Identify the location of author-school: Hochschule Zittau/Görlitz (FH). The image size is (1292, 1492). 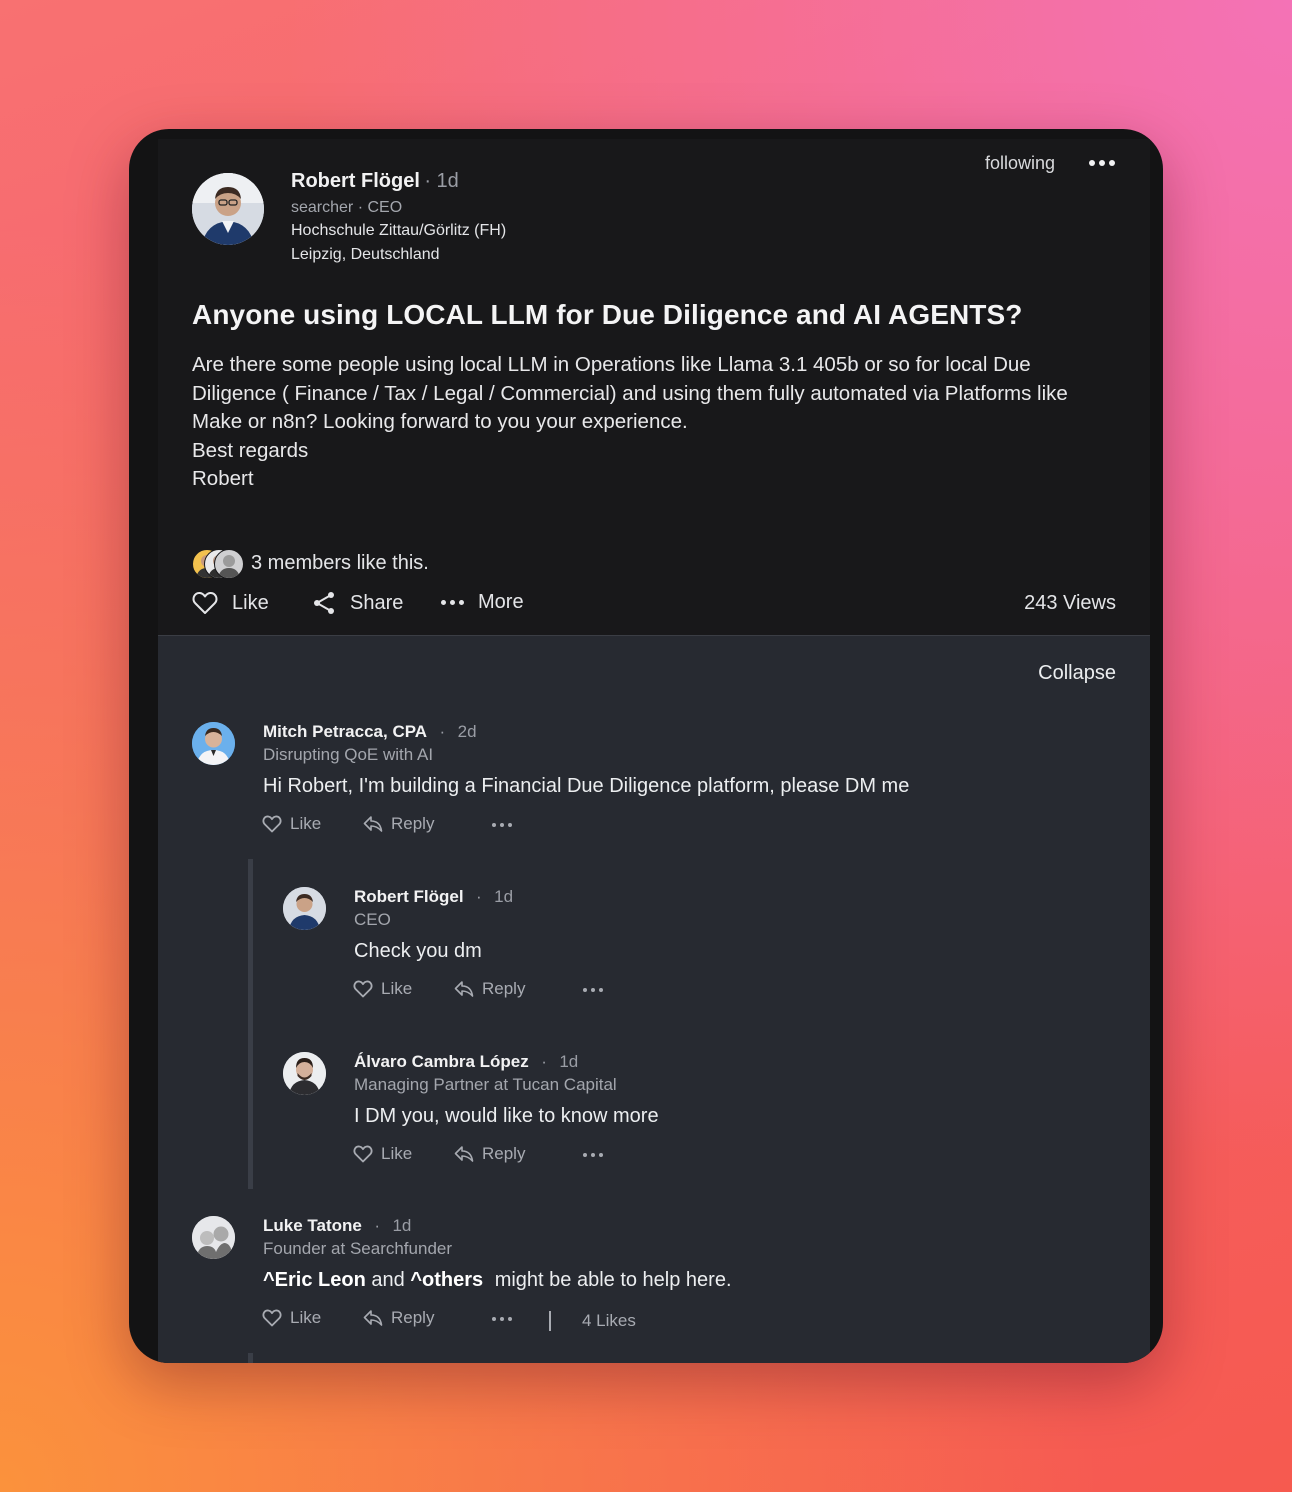
(399, 230).